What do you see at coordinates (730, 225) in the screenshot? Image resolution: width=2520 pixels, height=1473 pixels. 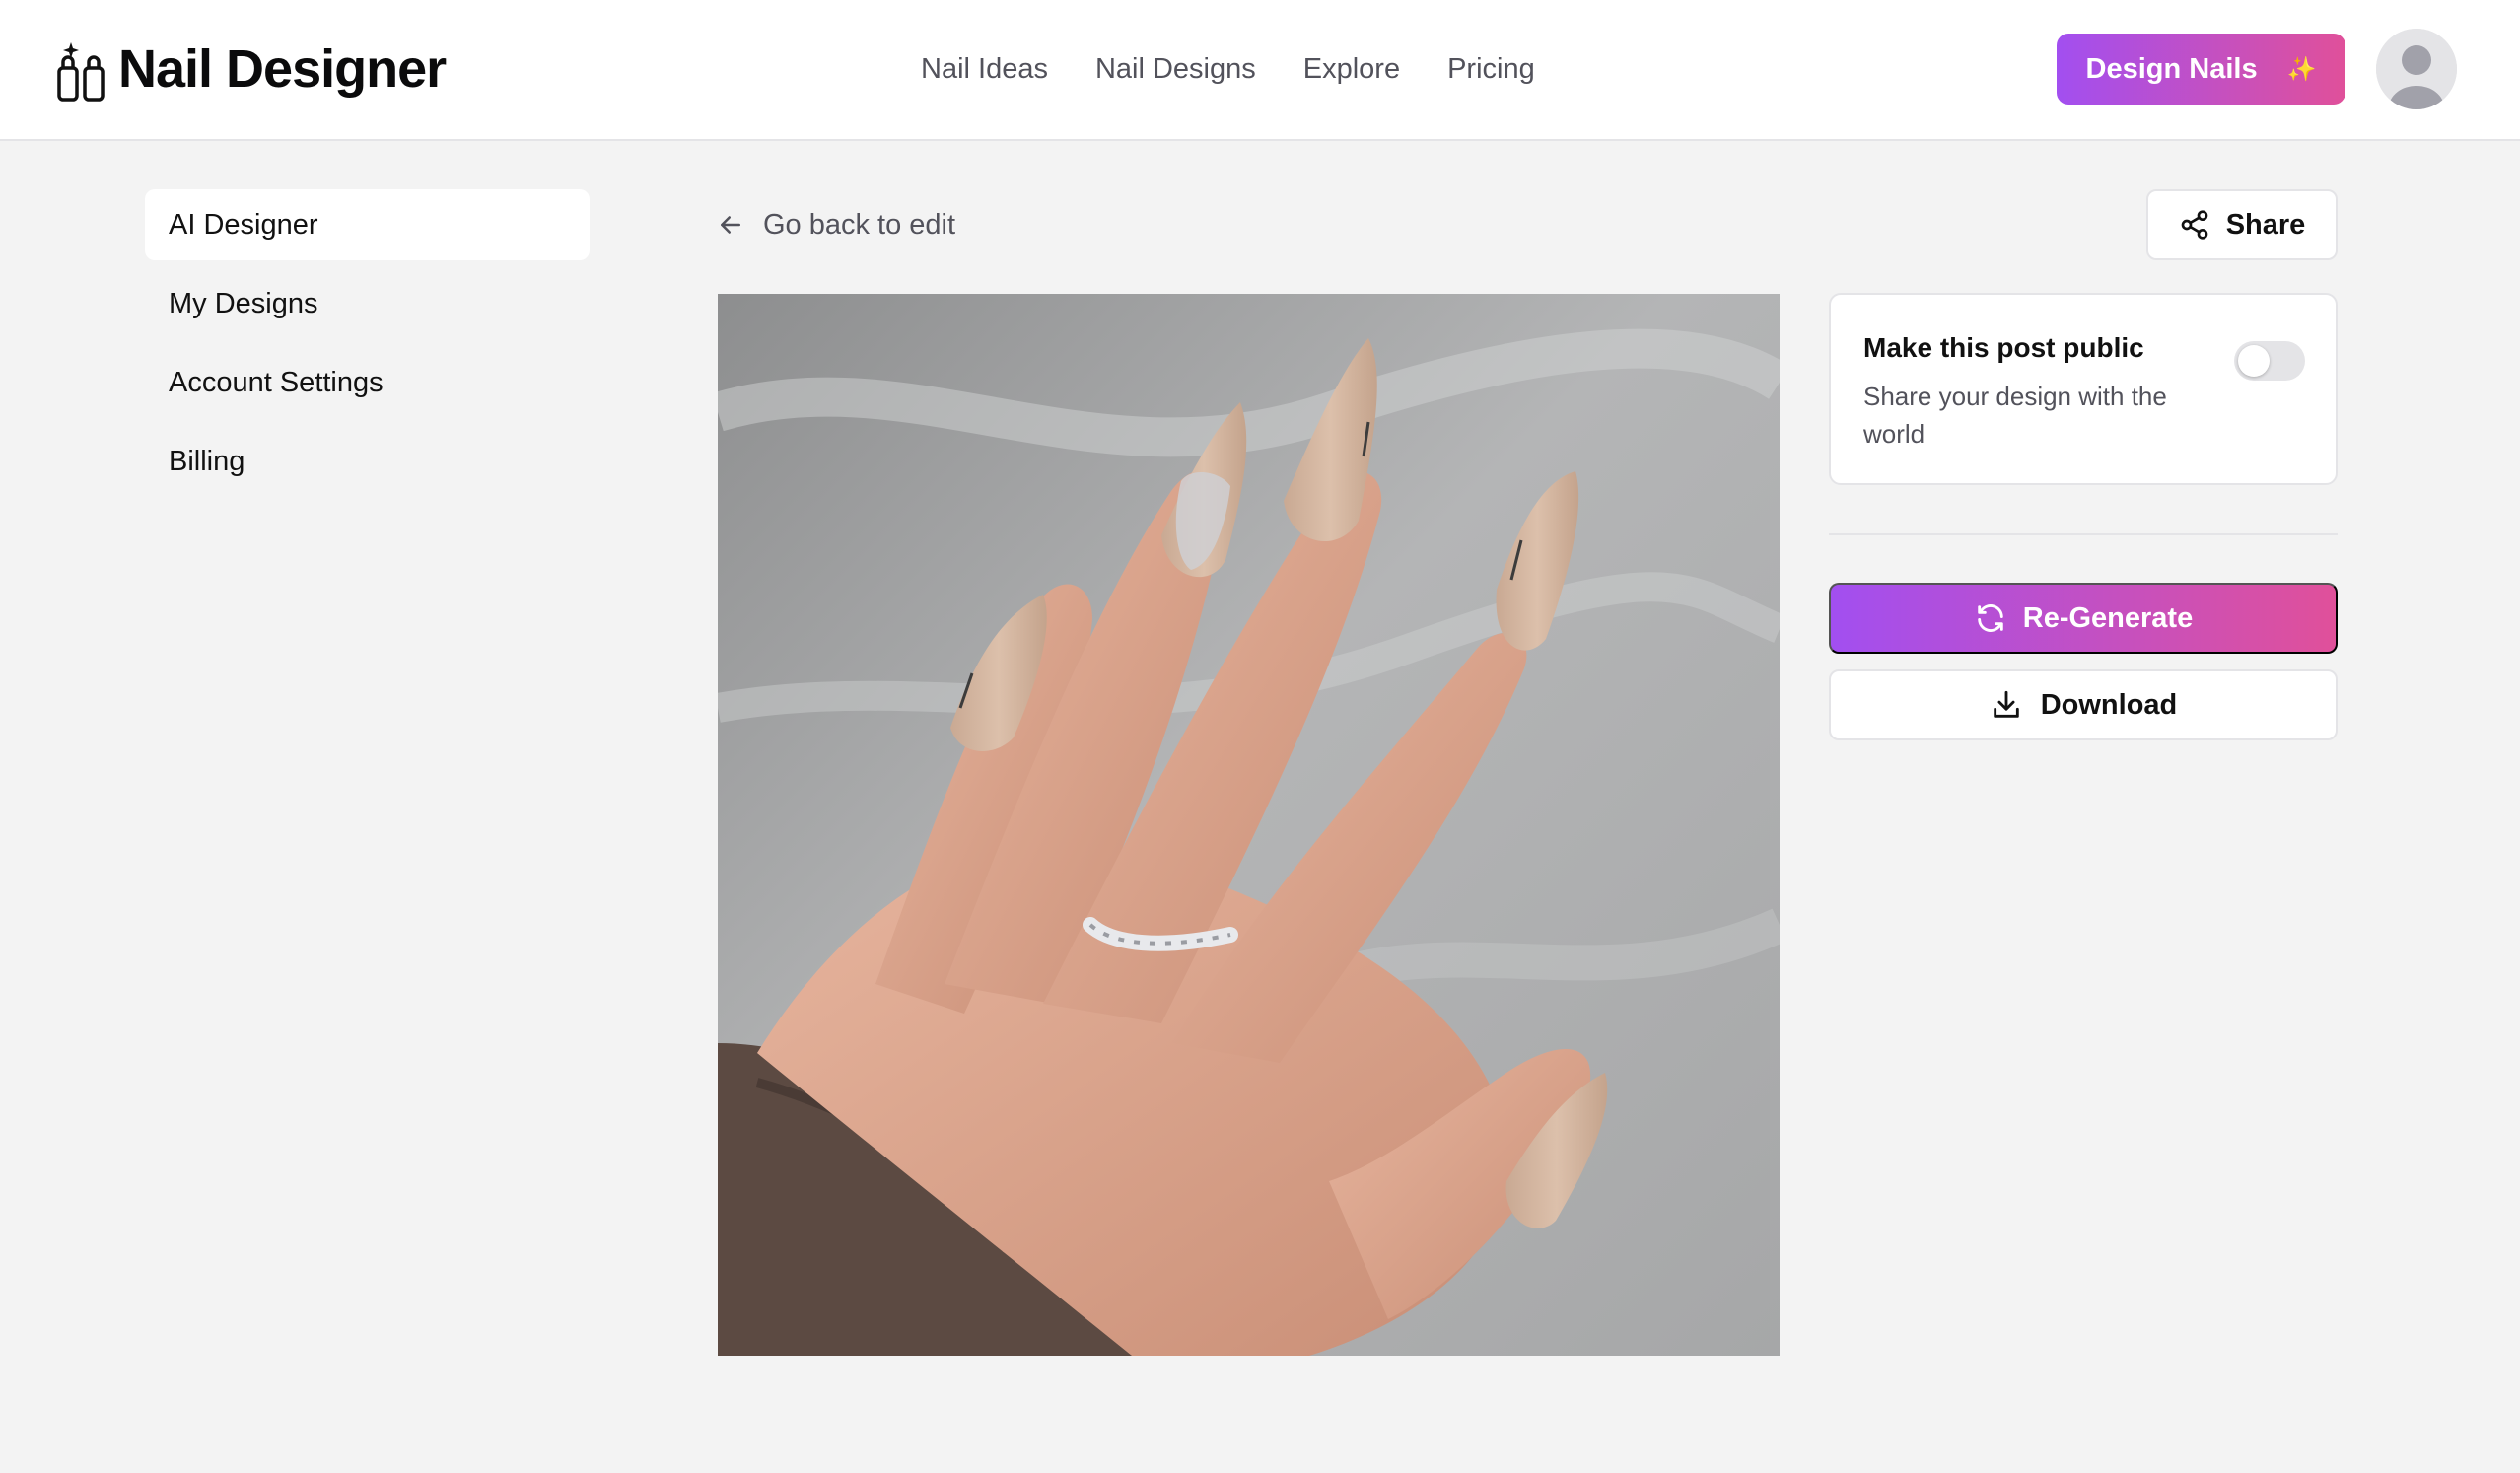 I see `arrow-left-icon` at bounding box center [730, 225].